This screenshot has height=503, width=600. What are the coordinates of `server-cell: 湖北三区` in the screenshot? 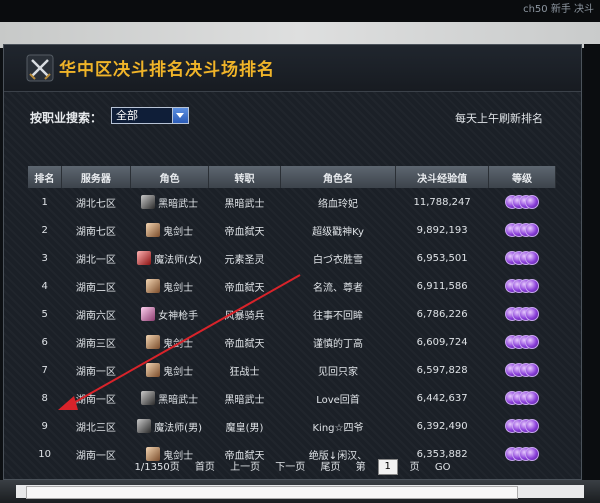 It's located at (95, 428).